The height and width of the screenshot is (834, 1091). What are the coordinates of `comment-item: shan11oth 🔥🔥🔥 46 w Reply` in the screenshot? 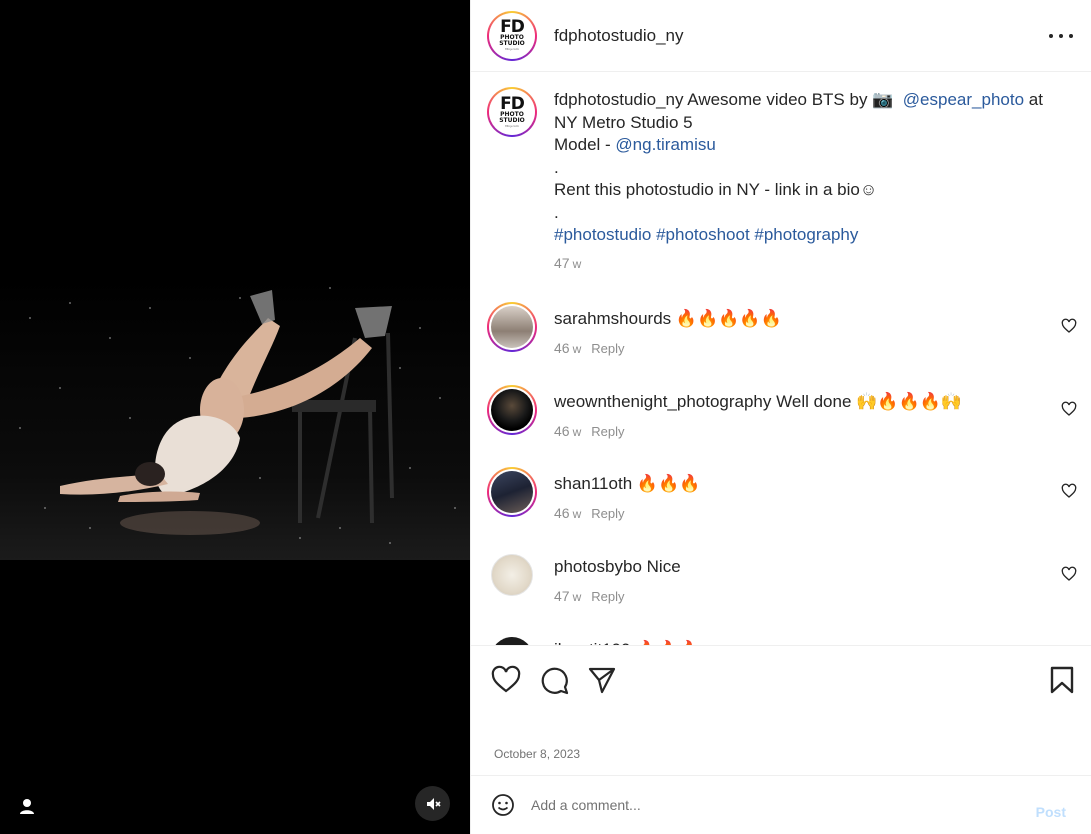 It's located at (782, 497).